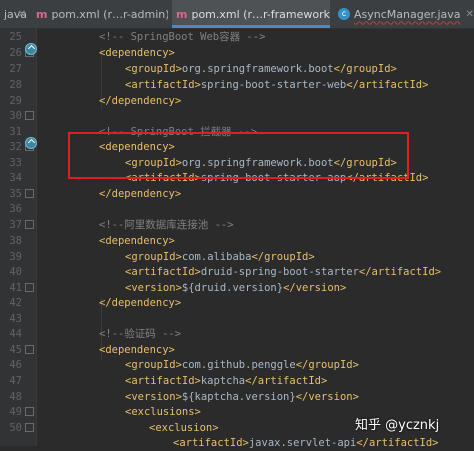 The width and height of the screenshot is (474, 451). I want to click on xml-value: com.github.penggle, so click(238, 365).